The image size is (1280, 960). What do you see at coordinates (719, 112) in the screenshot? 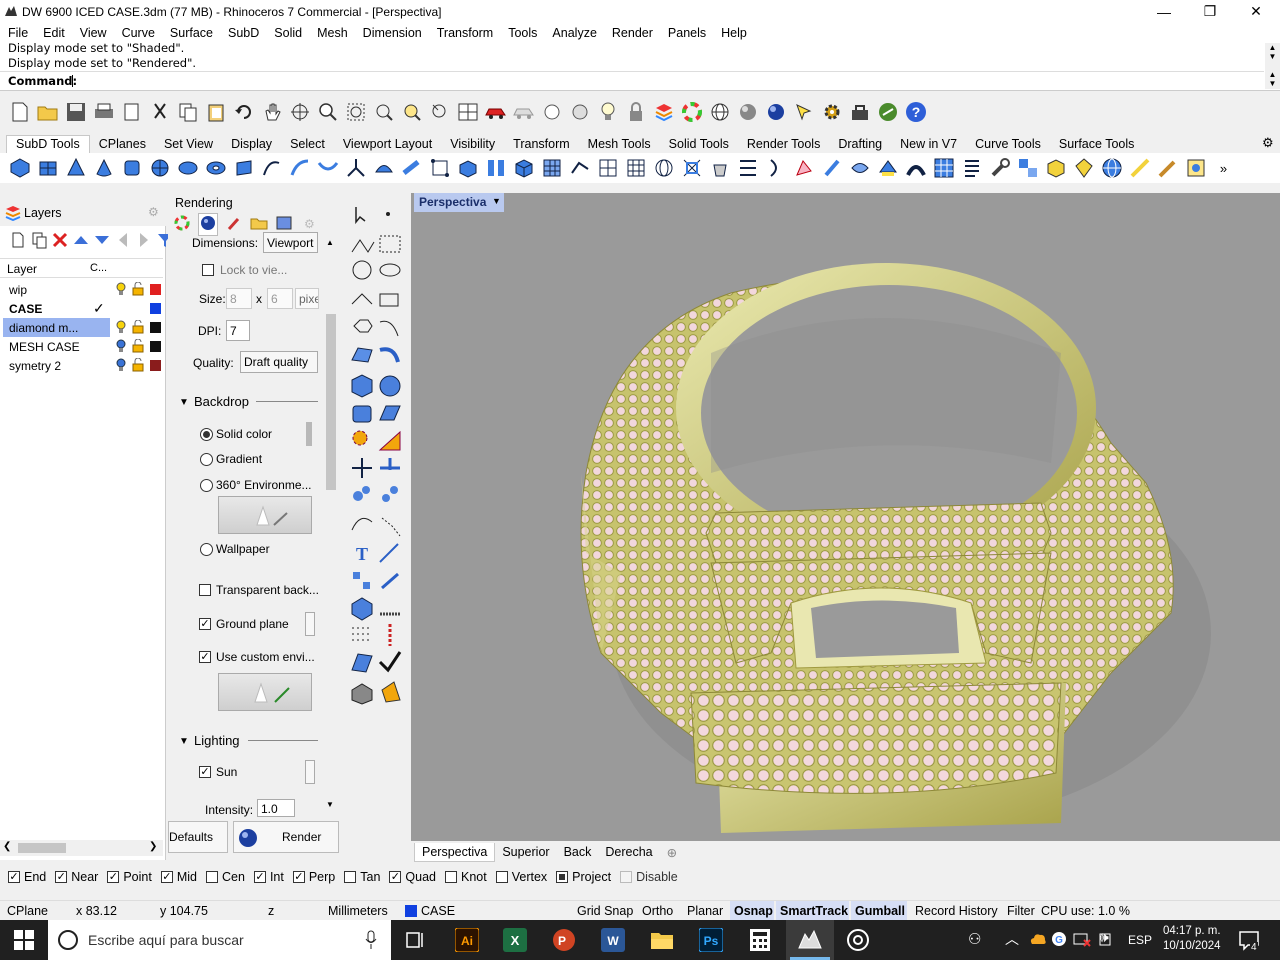
I see `wireframe-sphere-icon` at bounding box center [719, 112].